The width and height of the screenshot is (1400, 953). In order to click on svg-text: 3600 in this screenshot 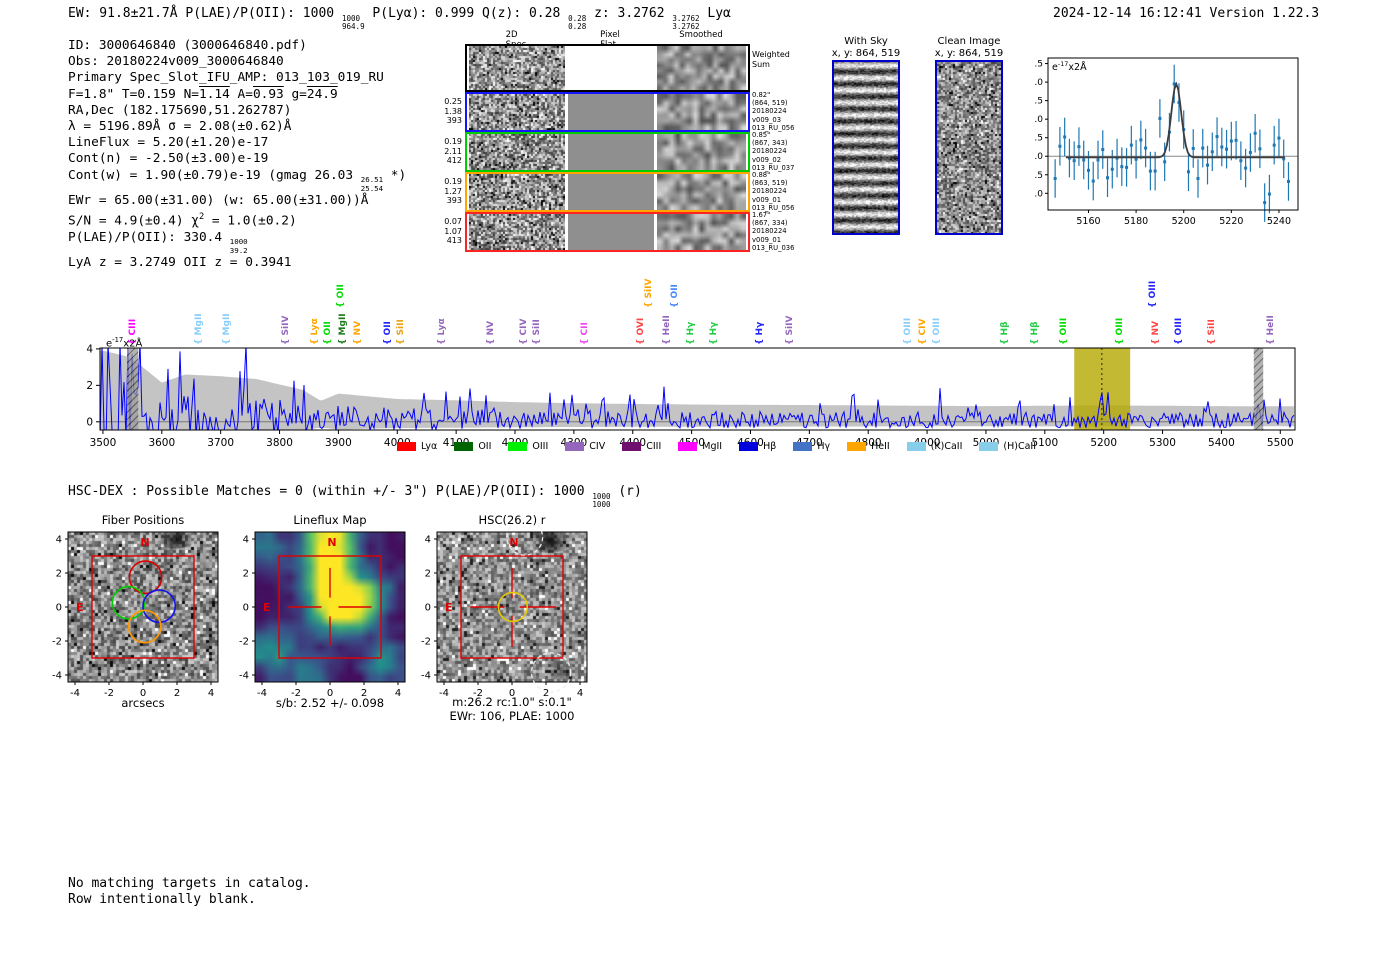, I will do `click(161, 443)`.